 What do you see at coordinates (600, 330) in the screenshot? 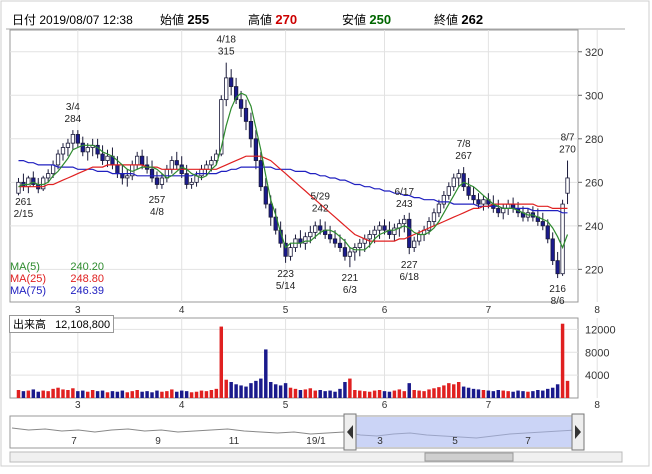
I see `volume-tick-label: 12000` at bounding box center [600, 330].